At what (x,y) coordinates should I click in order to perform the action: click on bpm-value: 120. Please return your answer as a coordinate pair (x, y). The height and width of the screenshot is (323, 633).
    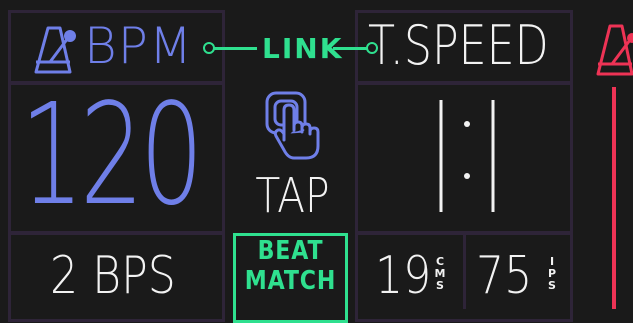
    Looking at the image, I should click on (112, 156).